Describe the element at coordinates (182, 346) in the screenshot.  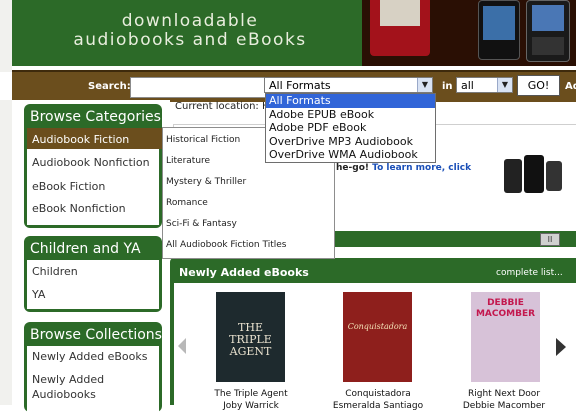
I see `carousel-prev-arrow-icon` at that location.